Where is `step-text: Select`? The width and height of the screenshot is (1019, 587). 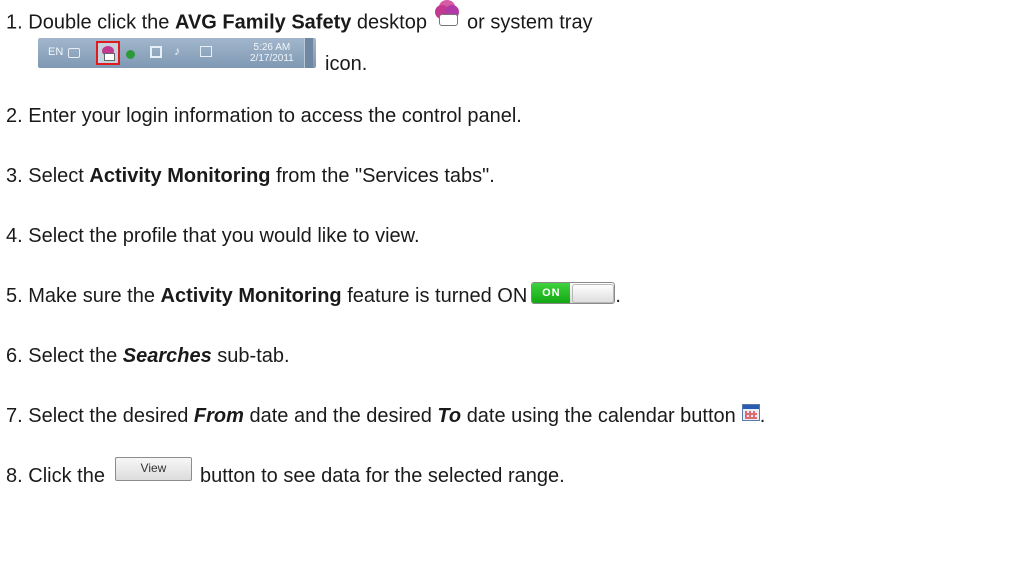
step-text: Select is located at coordinates (56, 176).